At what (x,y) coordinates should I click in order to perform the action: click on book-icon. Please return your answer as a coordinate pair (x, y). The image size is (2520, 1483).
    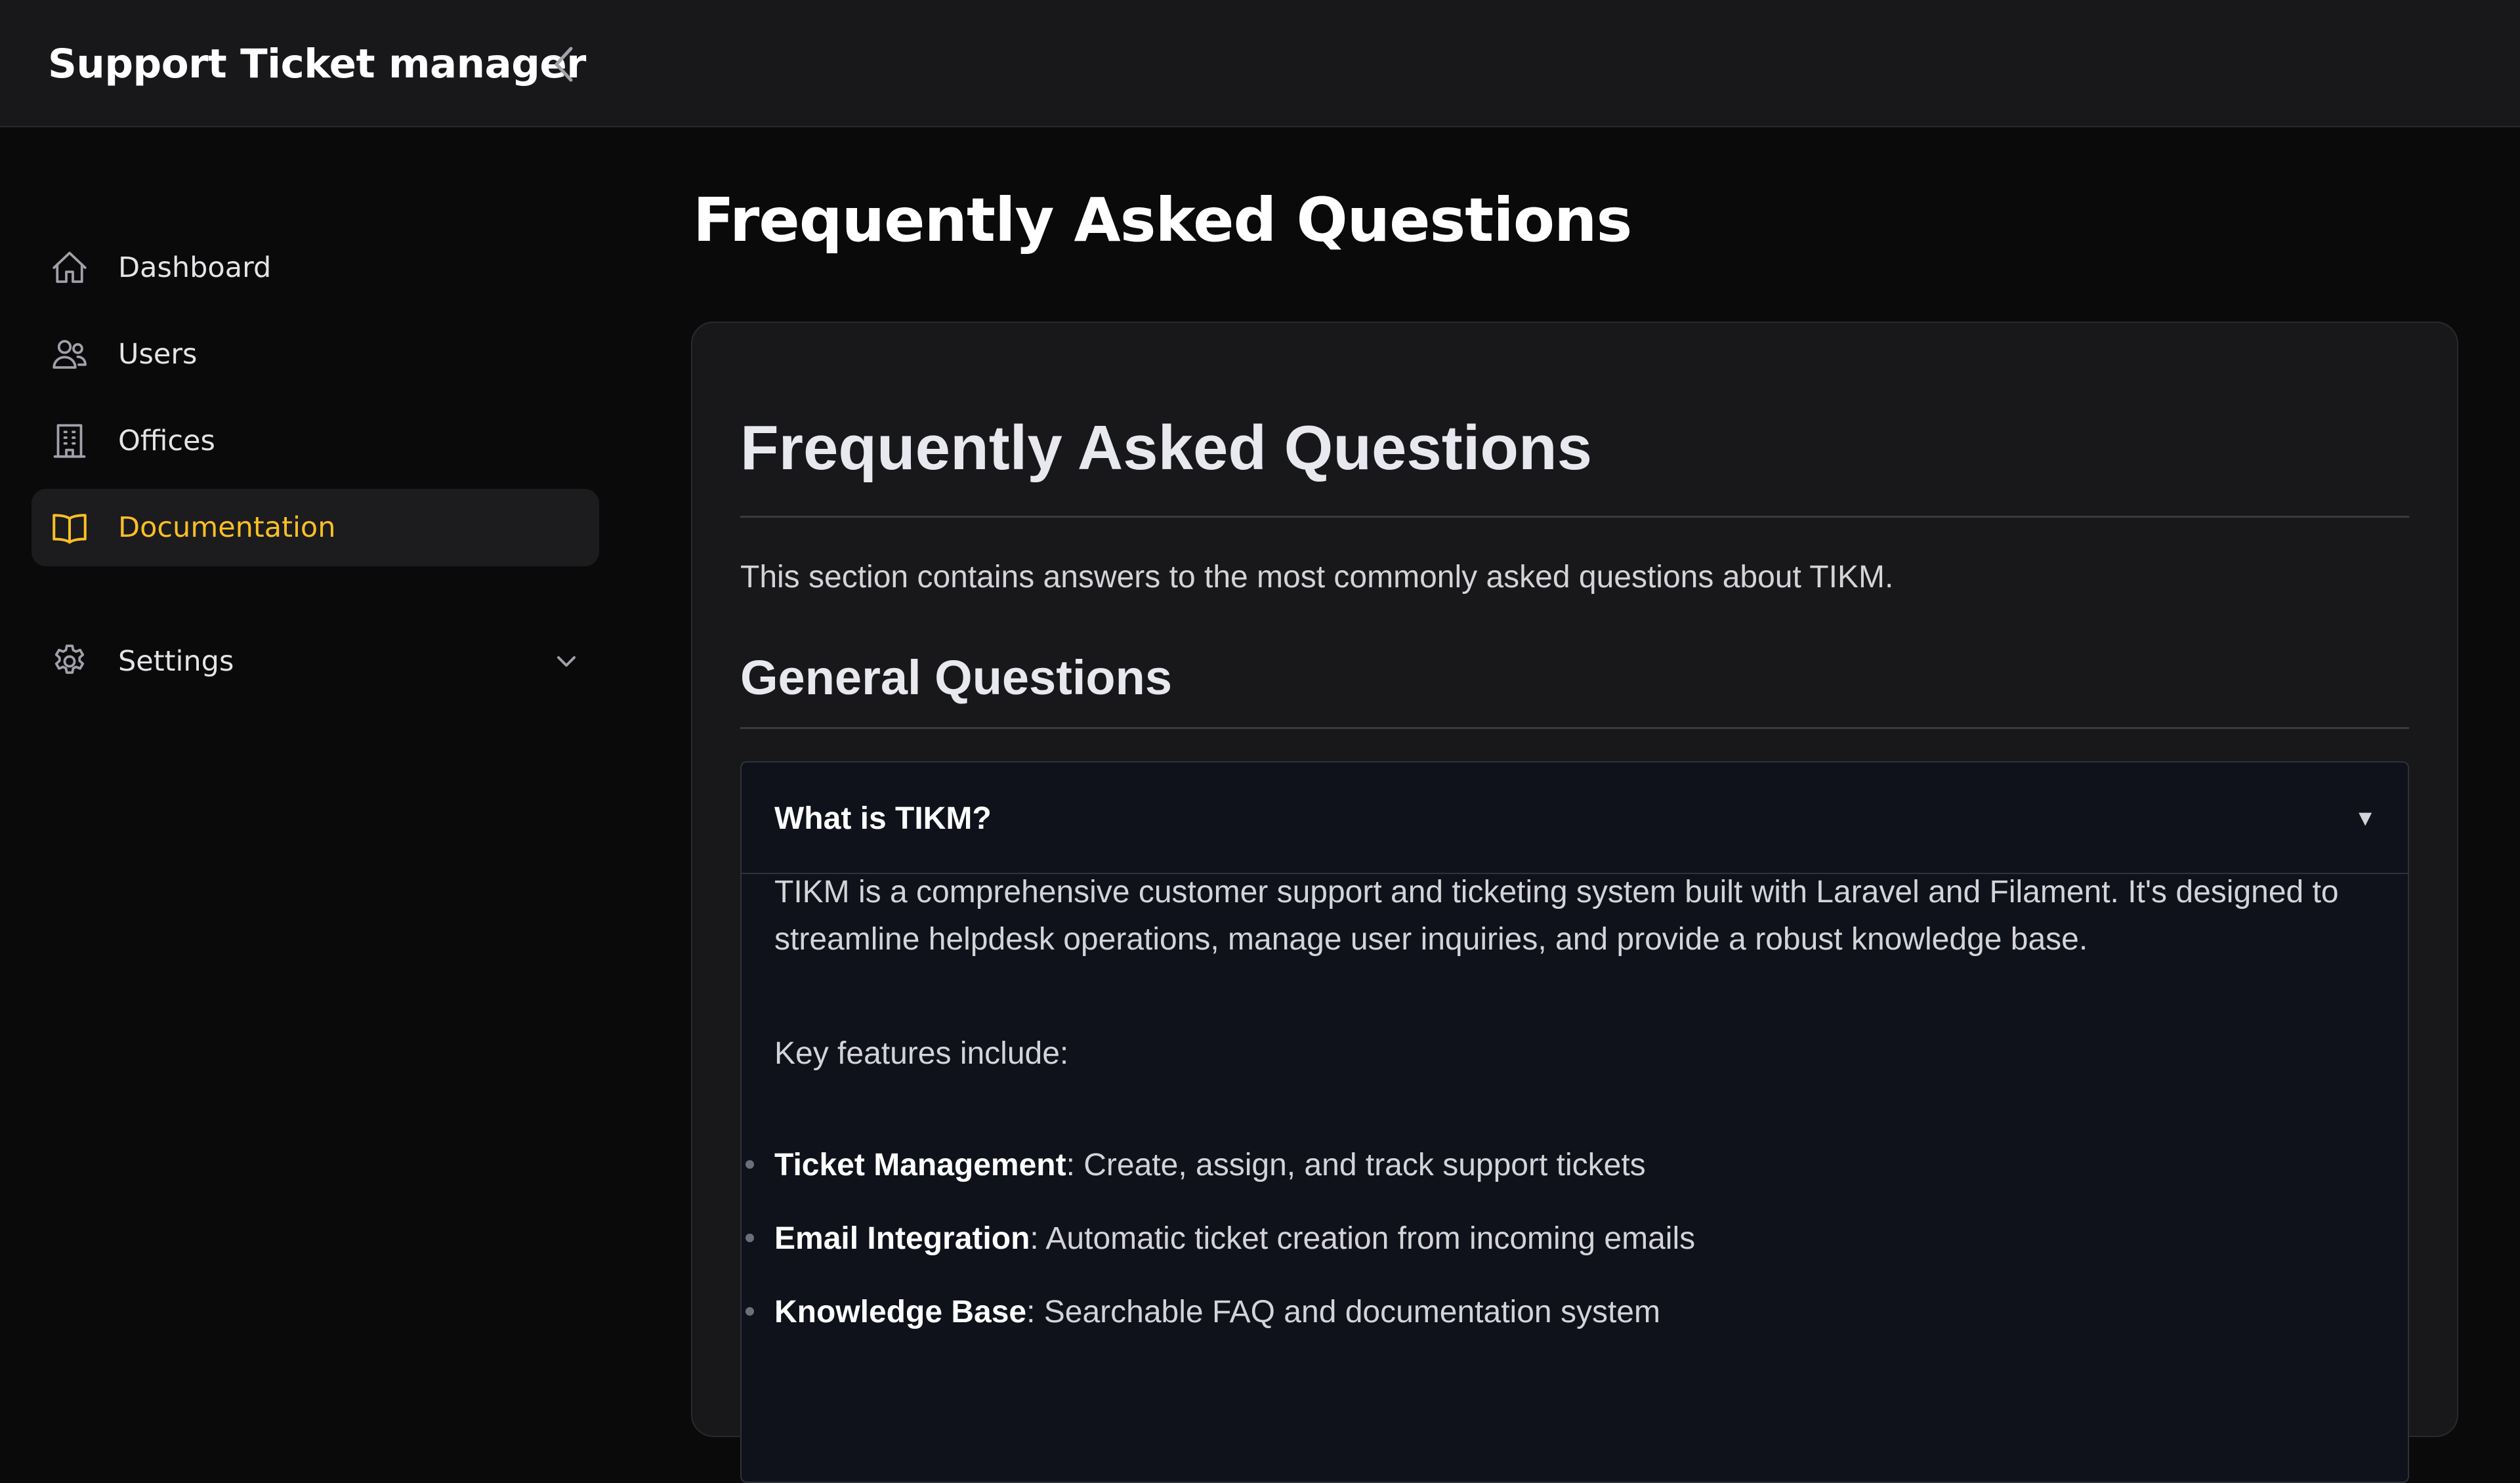
    Looking at the image, I should click on (69, 527).